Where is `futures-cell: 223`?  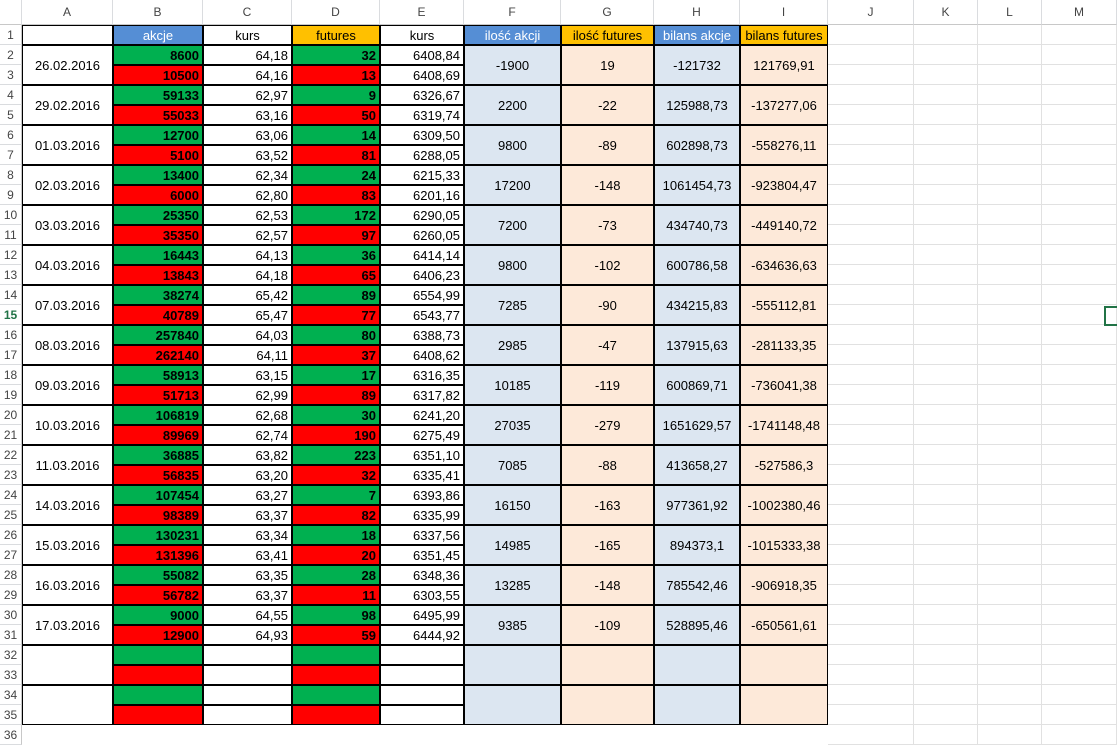 futures-cell: 223 is located at coordinates (336, 455).